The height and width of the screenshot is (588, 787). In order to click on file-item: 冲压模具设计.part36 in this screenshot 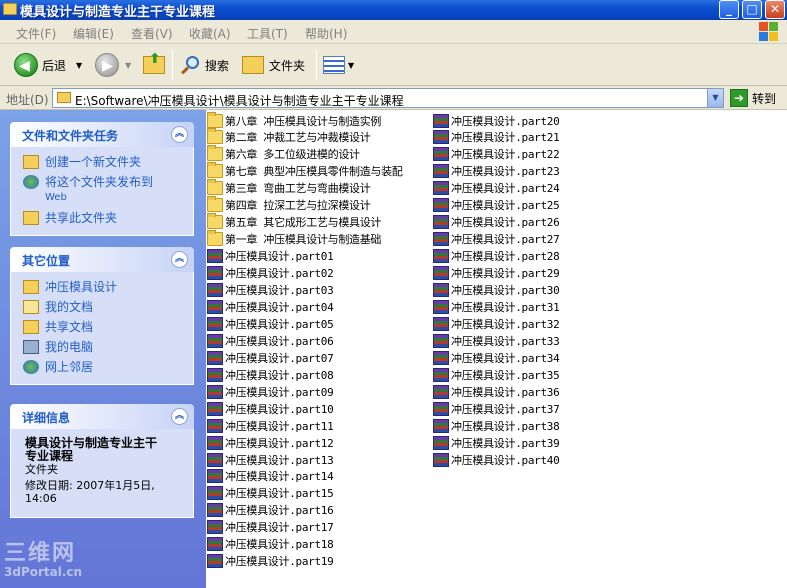, I will do `click(496, 391)`.